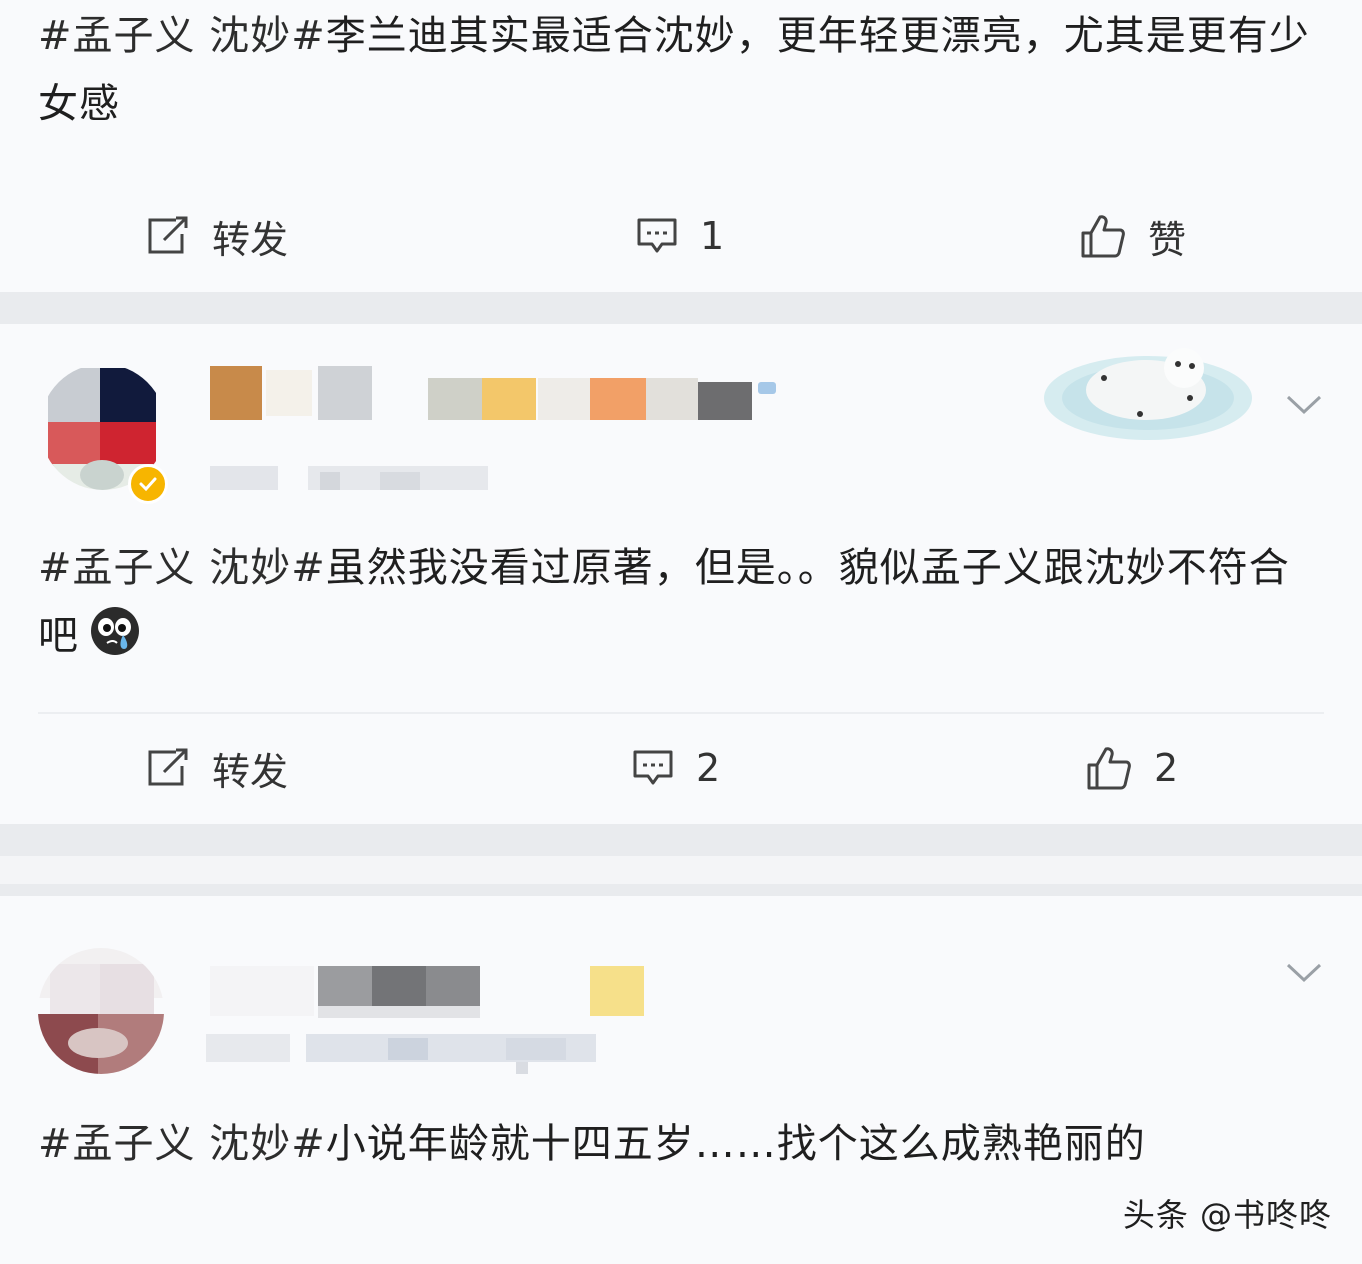 This screenshot has height=1264, width=1362. I want to click on verified-badge, so click(148, 484).